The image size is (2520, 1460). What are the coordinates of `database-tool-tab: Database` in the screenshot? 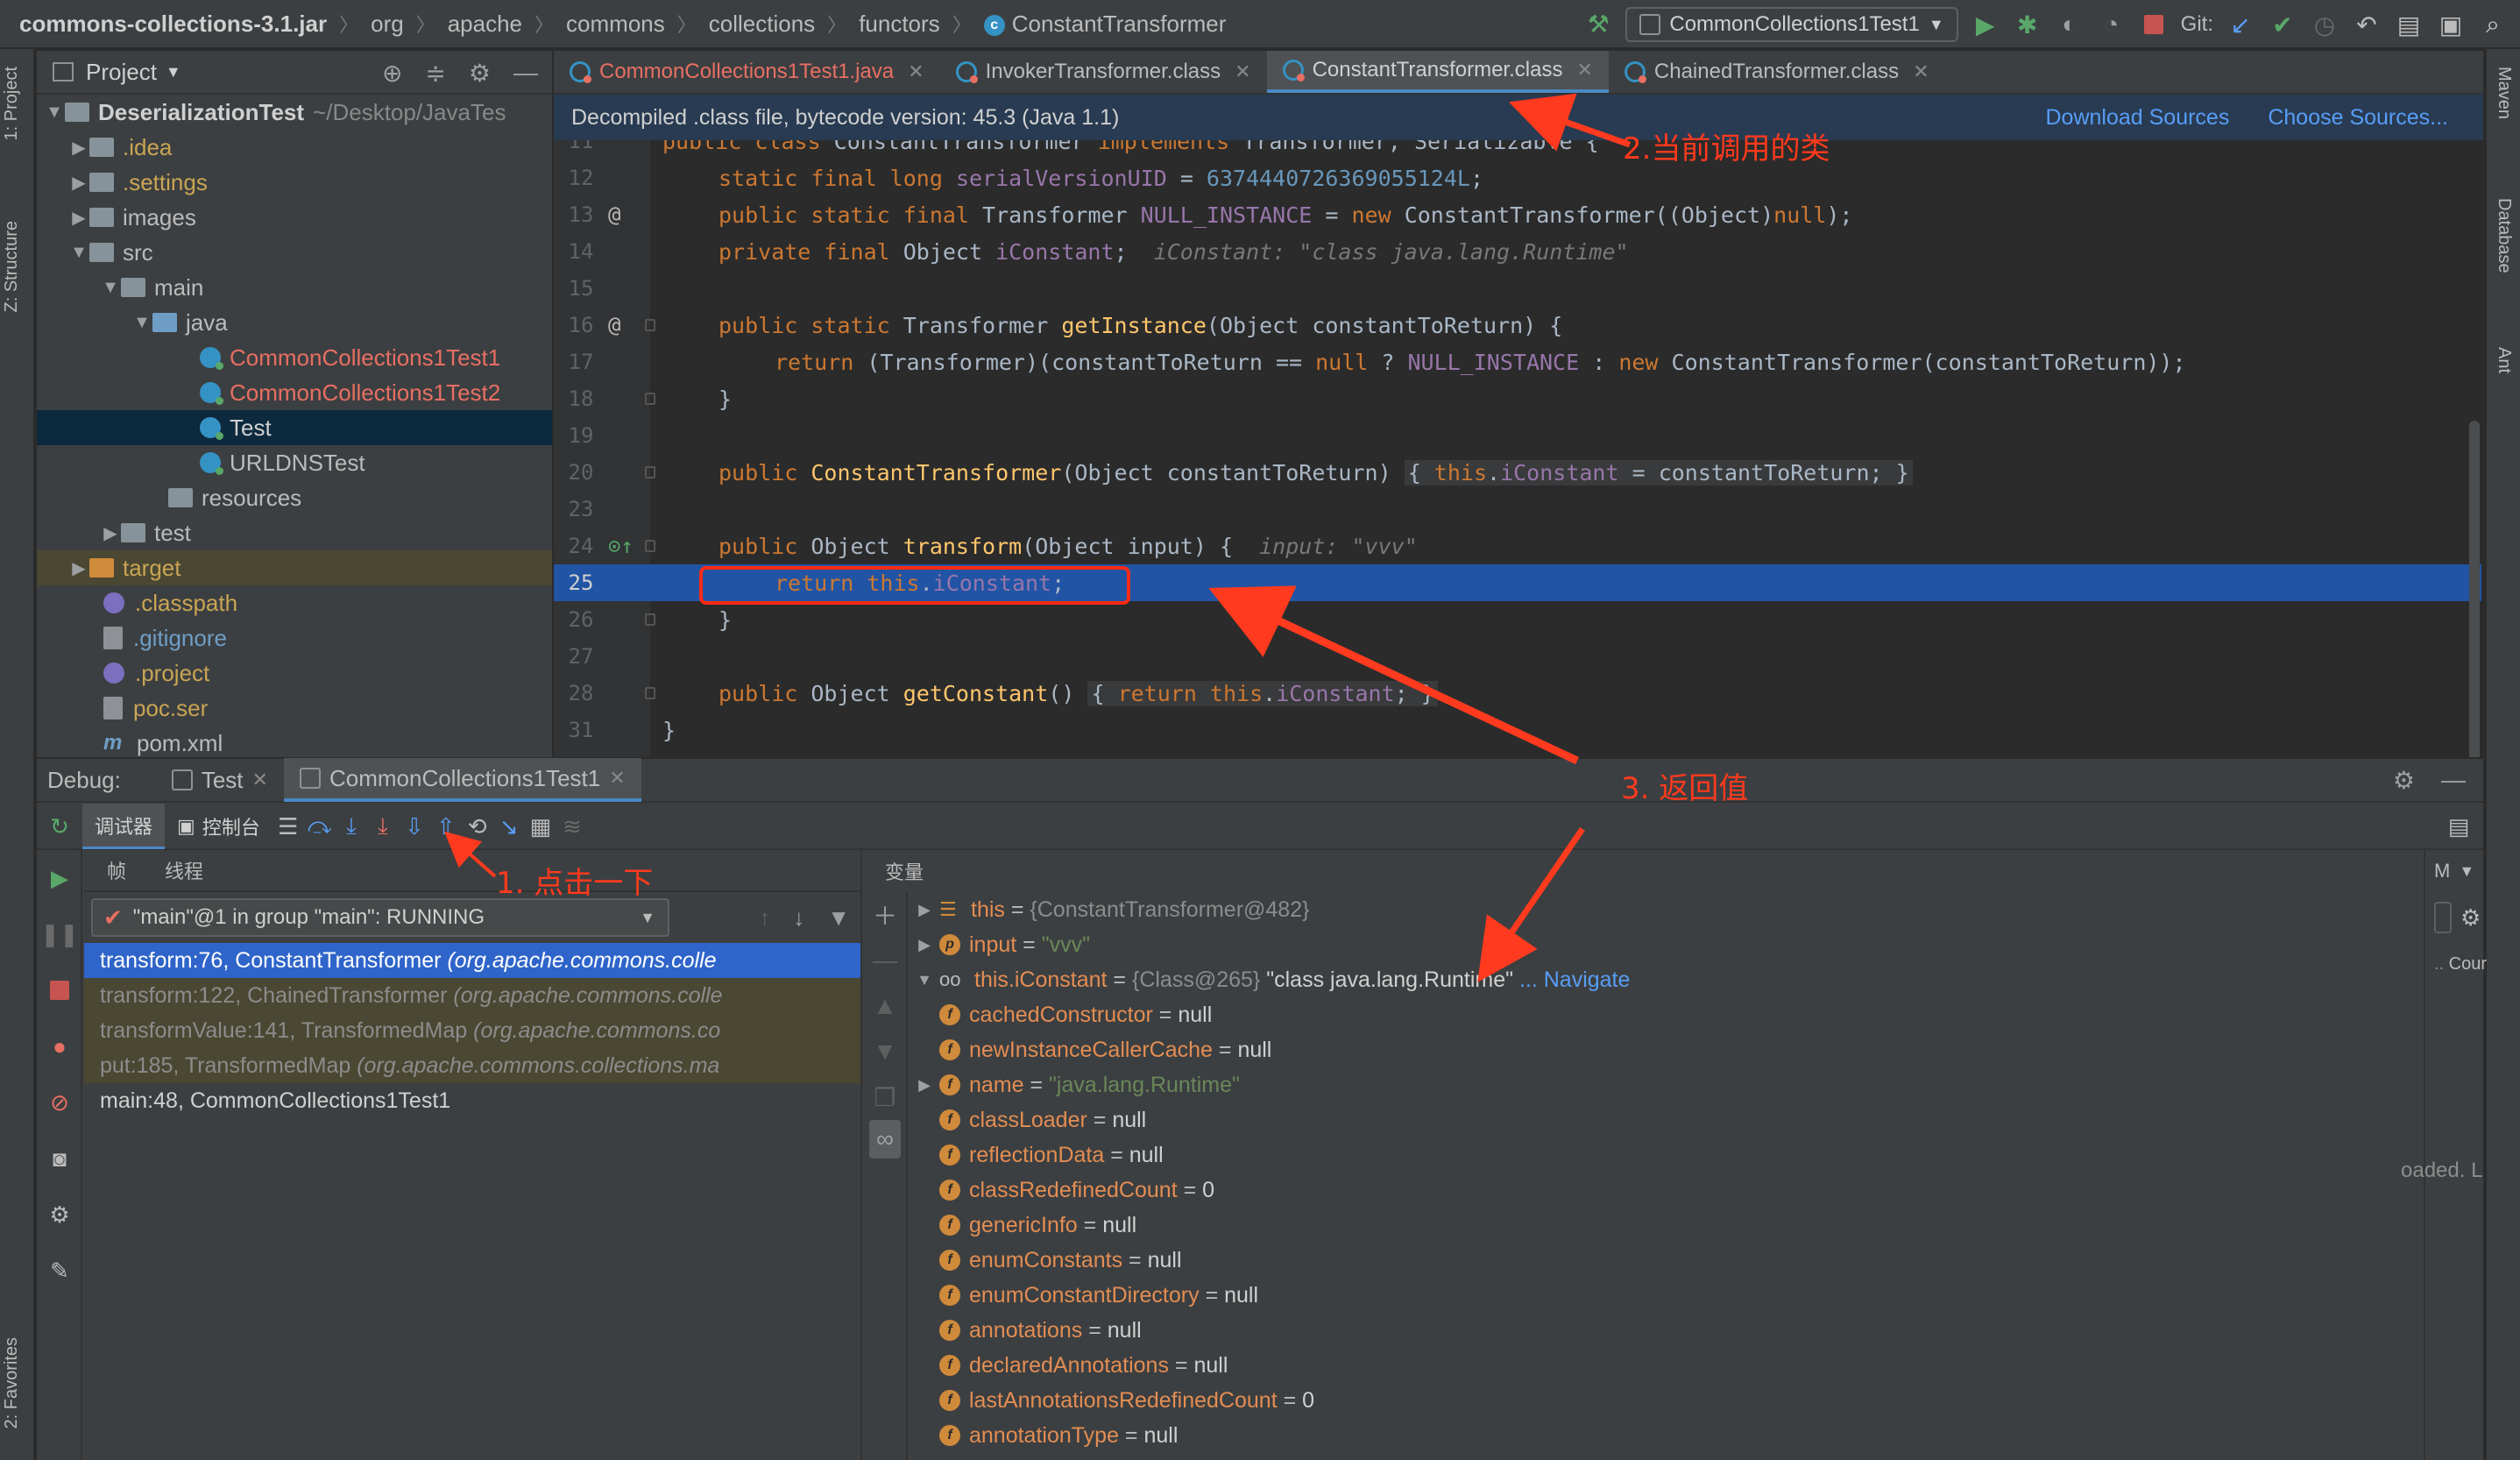 It's located at (2504, 236).